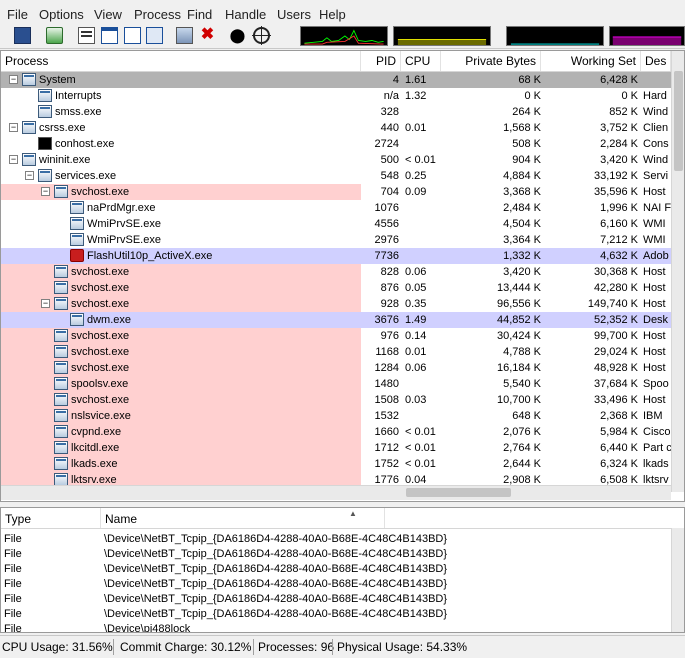 This screenshot has height=658, width=685. I want to click on column-process: Process, so click(181, 61).